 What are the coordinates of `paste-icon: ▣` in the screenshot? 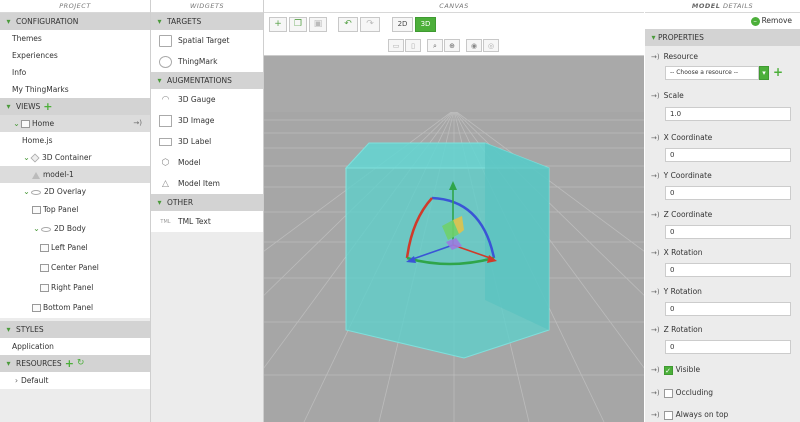 It's located at (318, 24).